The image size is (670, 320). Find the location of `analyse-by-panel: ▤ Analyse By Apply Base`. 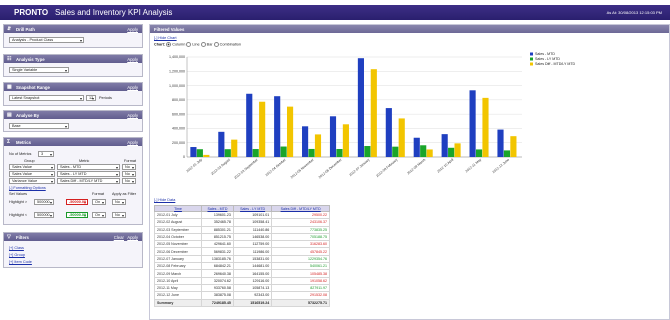

analyse-by-panel: ▤ Analyse By Apply Base is located at coordinates (73, 121).